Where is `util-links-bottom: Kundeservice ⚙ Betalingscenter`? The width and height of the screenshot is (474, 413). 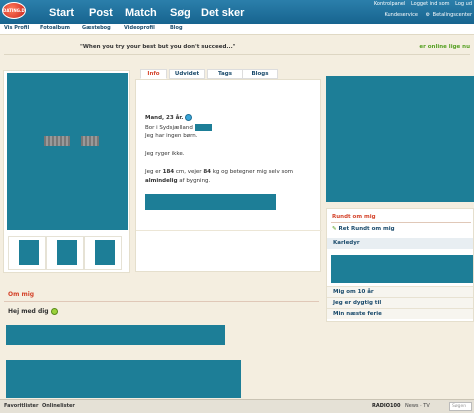
util-links-bottom: Kundeservice ⚙ Betalingscenter is located at coordinates (425, 15).